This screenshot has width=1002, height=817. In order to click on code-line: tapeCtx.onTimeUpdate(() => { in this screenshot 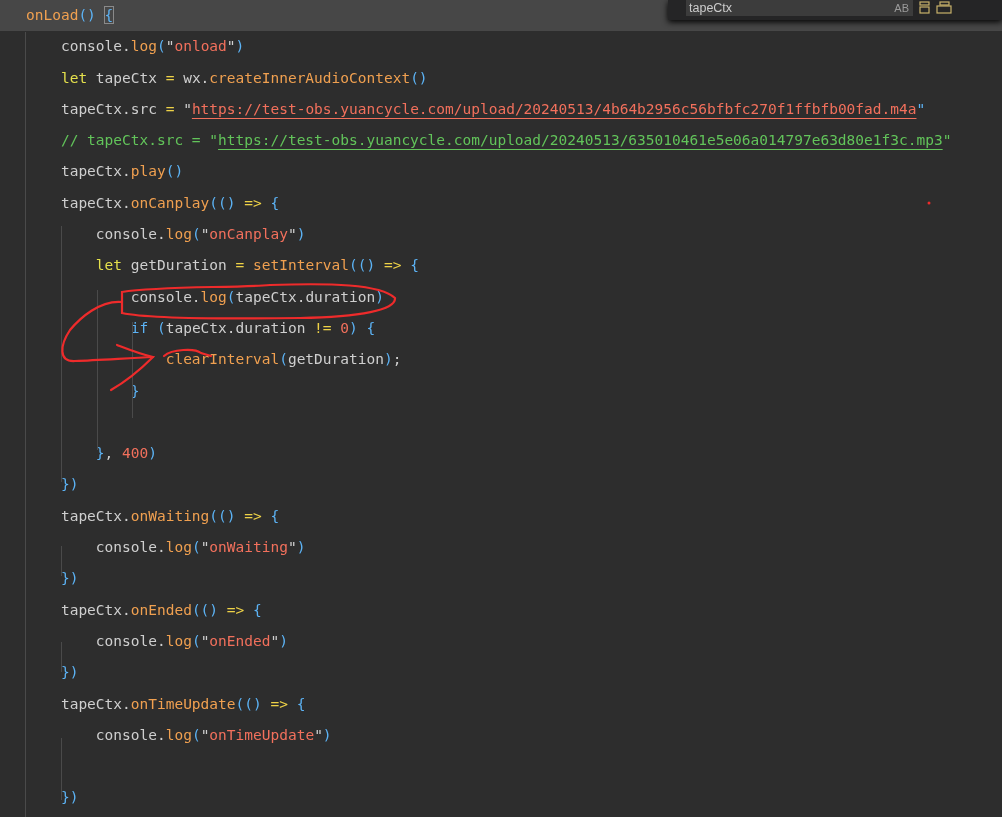, I will do `click(182, 704)`.